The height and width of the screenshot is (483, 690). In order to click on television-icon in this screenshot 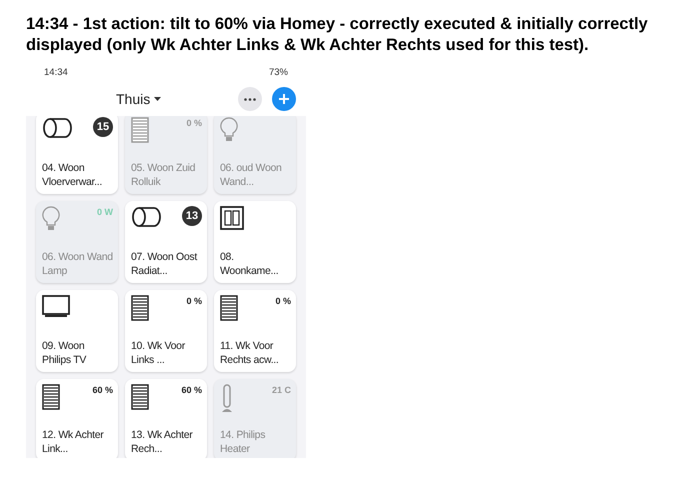, I will do `click(56, 307)`.